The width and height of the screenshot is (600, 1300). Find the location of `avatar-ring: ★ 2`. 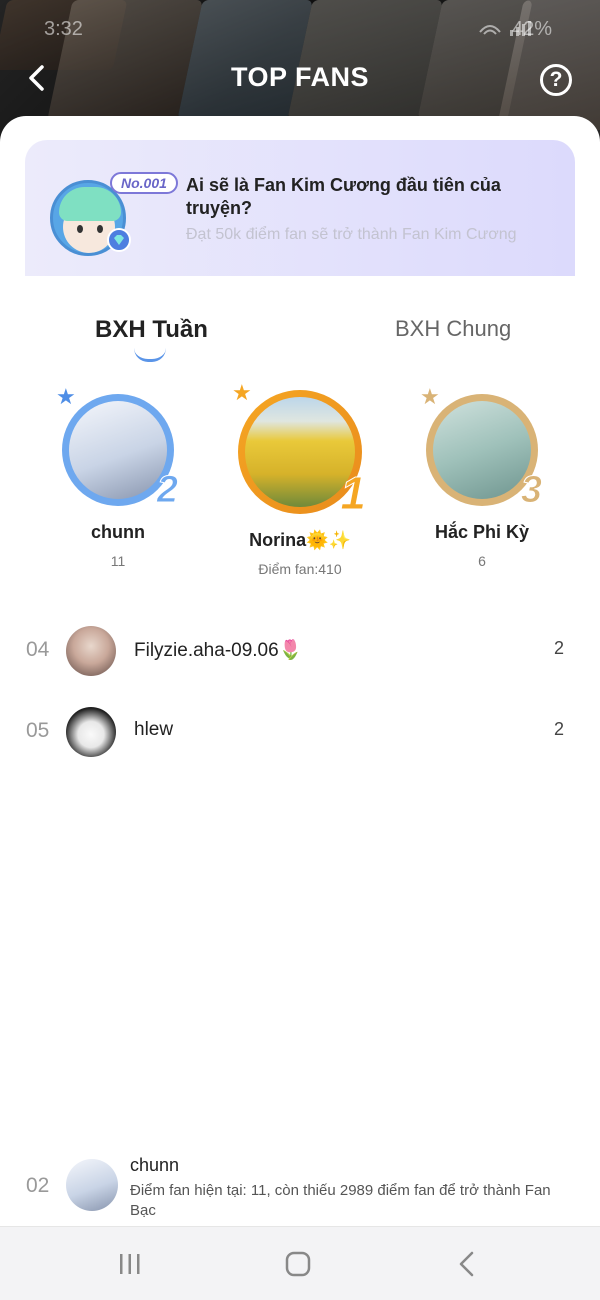

avatar-ring: ★ 2 is located at coordinates (117, 448).